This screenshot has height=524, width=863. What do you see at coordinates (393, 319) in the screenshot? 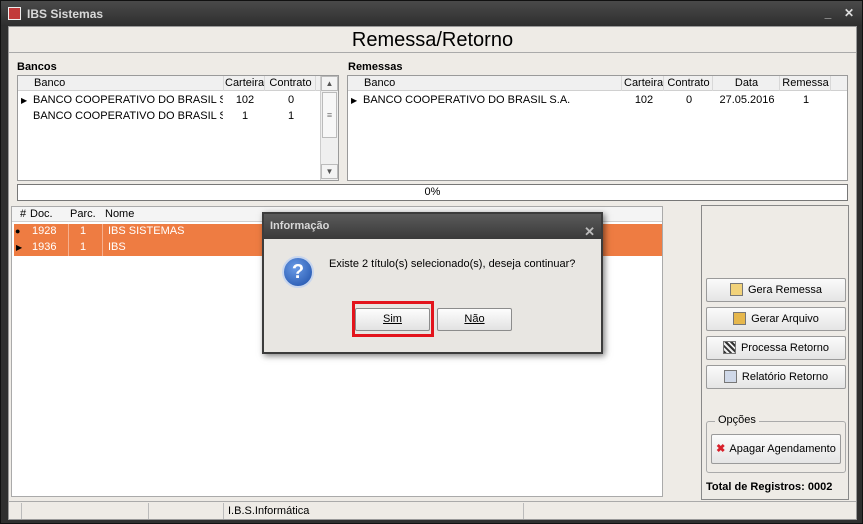
I see `highlight-box` at bounding box center [393, 319].